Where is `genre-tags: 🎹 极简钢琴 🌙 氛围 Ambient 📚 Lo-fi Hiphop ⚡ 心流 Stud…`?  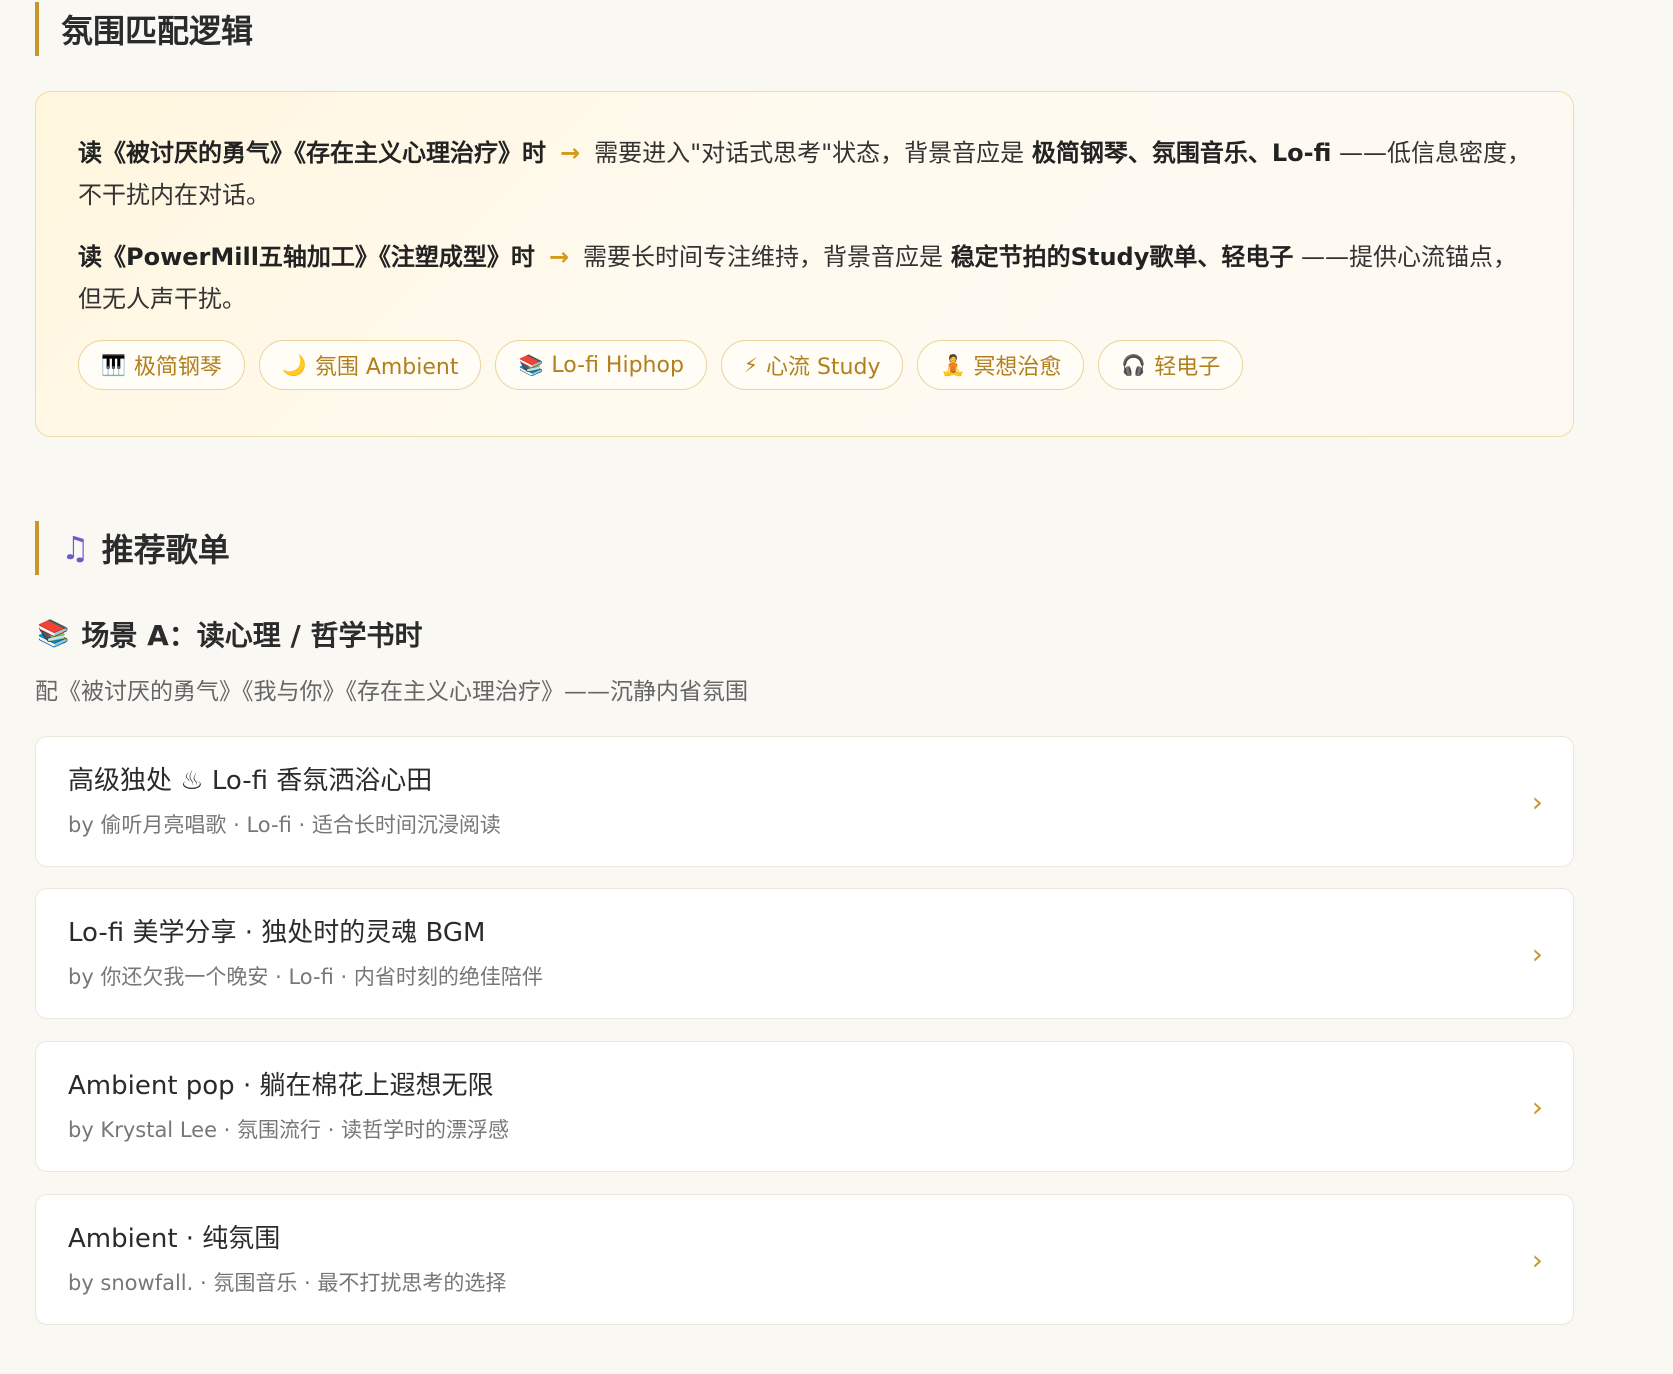 genre-tags: 🎹 极简钢琴 🌙 氛围 Ambient 📚 Lo-fi Hiphop ⚡ 心流 Stud… is located at coordinates (804, 365).